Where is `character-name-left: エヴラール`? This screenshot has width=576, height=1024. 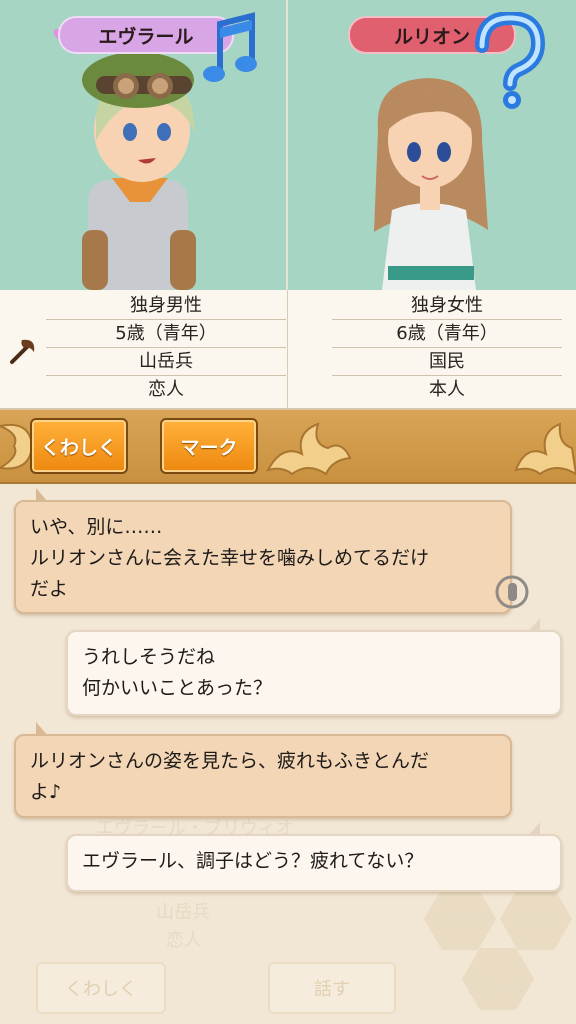 character-name-left: エヴラール is located at coordinates (146, 36).